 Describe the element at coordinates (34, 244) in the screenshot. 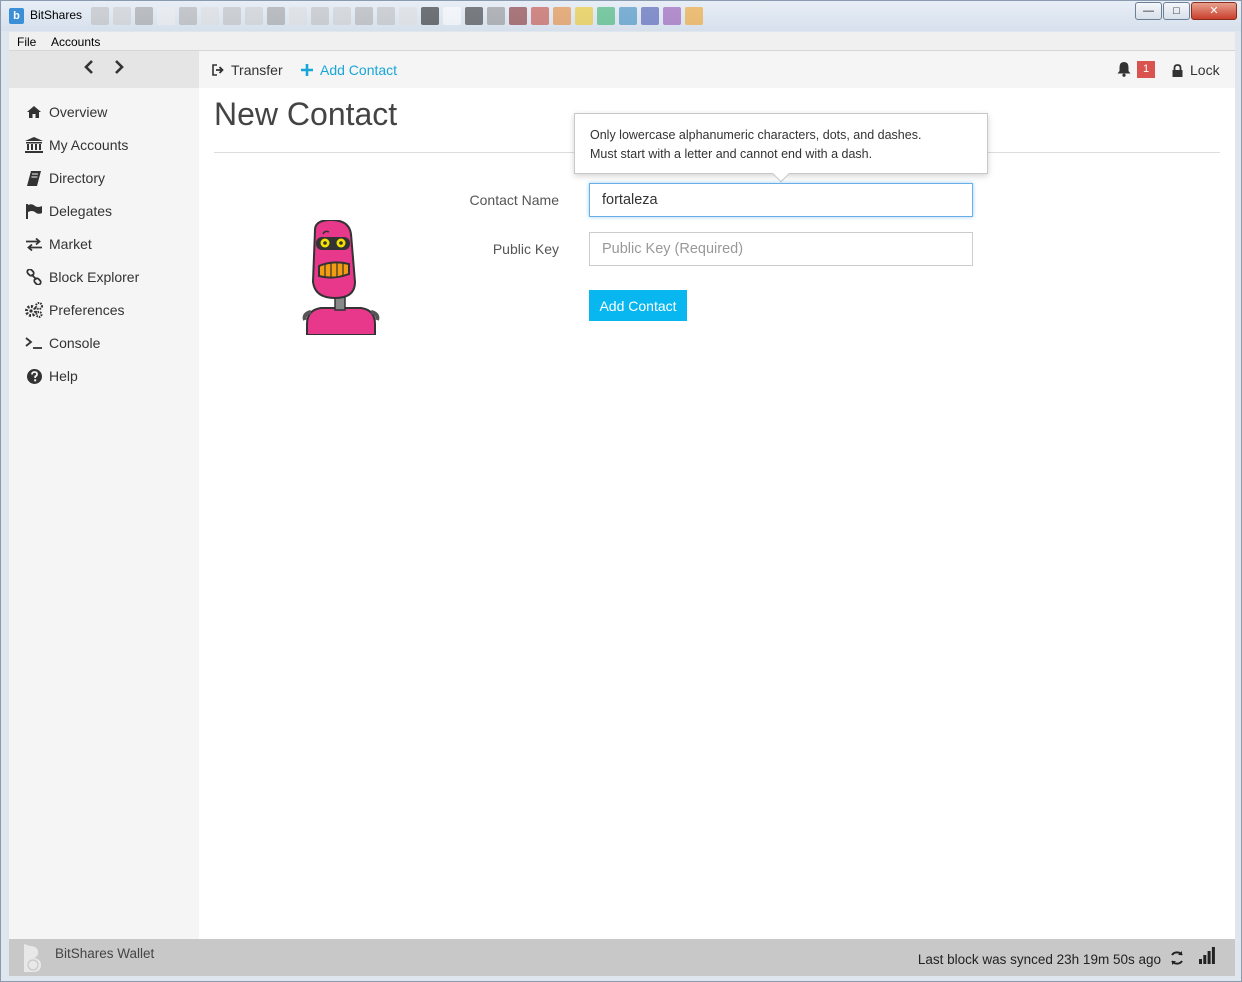

I see `exchange-icon` at that location.